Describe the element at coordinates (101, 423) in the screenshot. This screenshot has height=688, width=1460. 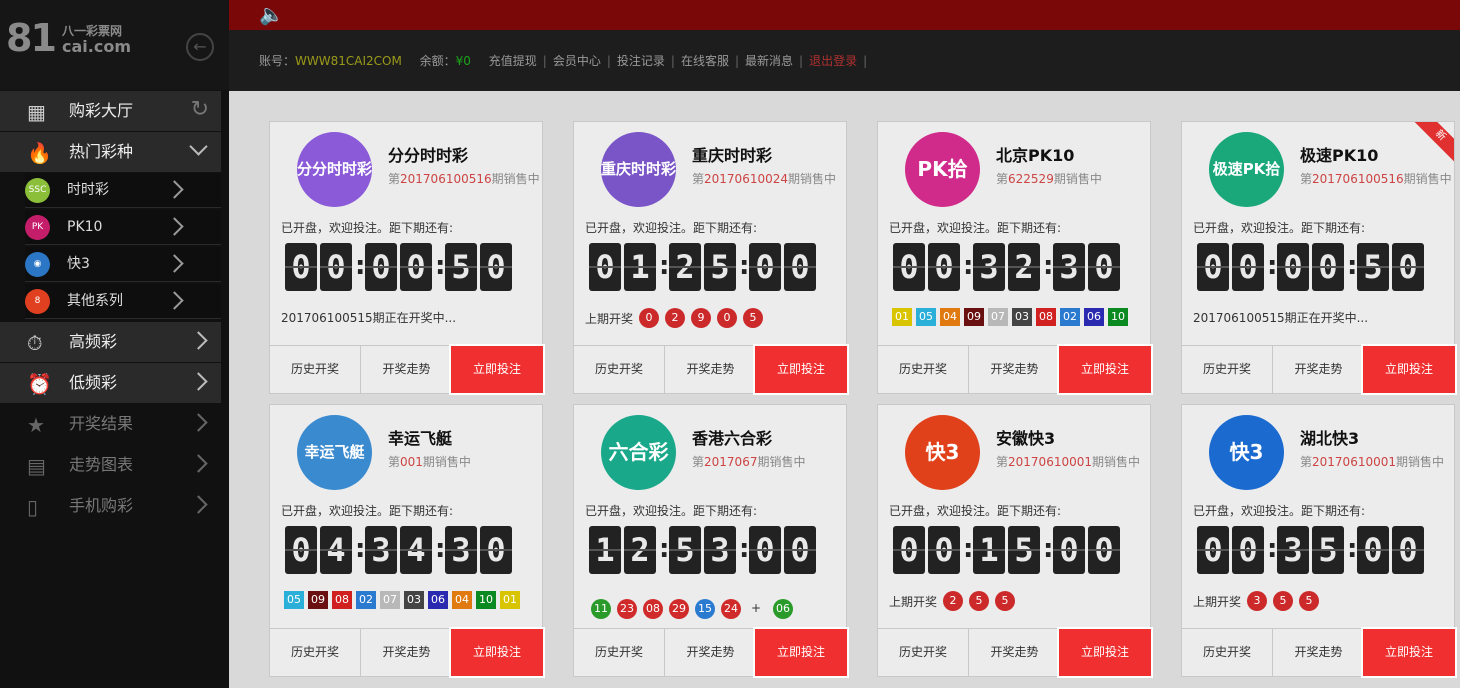
I see `sidebar-item-label: 开奖结果` at that location.